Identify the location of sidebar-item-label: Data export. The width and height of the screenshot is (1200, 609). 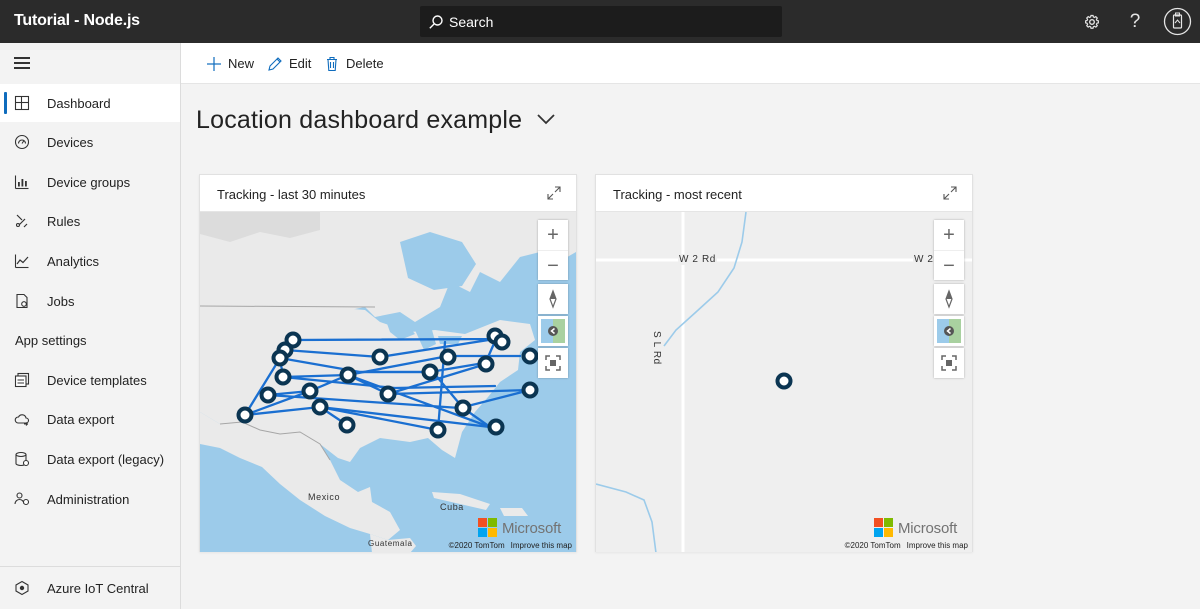
(81, 419).